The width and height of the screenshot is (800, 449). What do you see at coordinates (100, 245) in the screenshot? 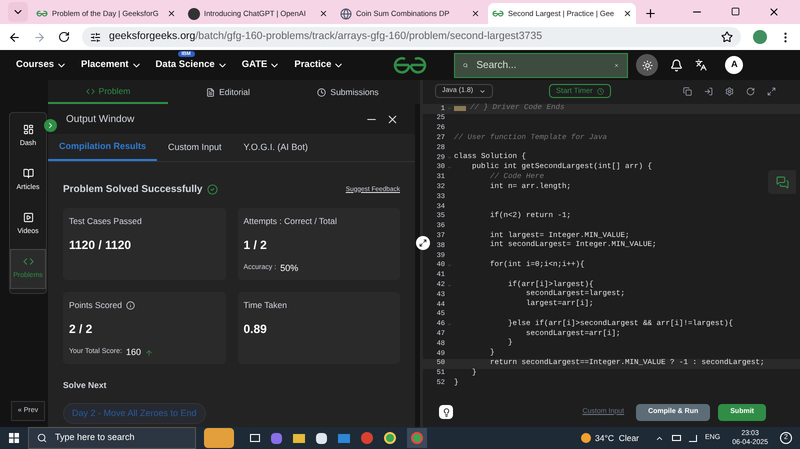
I see `stat-value: 1120 / 1120` at bounding box center [100, 245].